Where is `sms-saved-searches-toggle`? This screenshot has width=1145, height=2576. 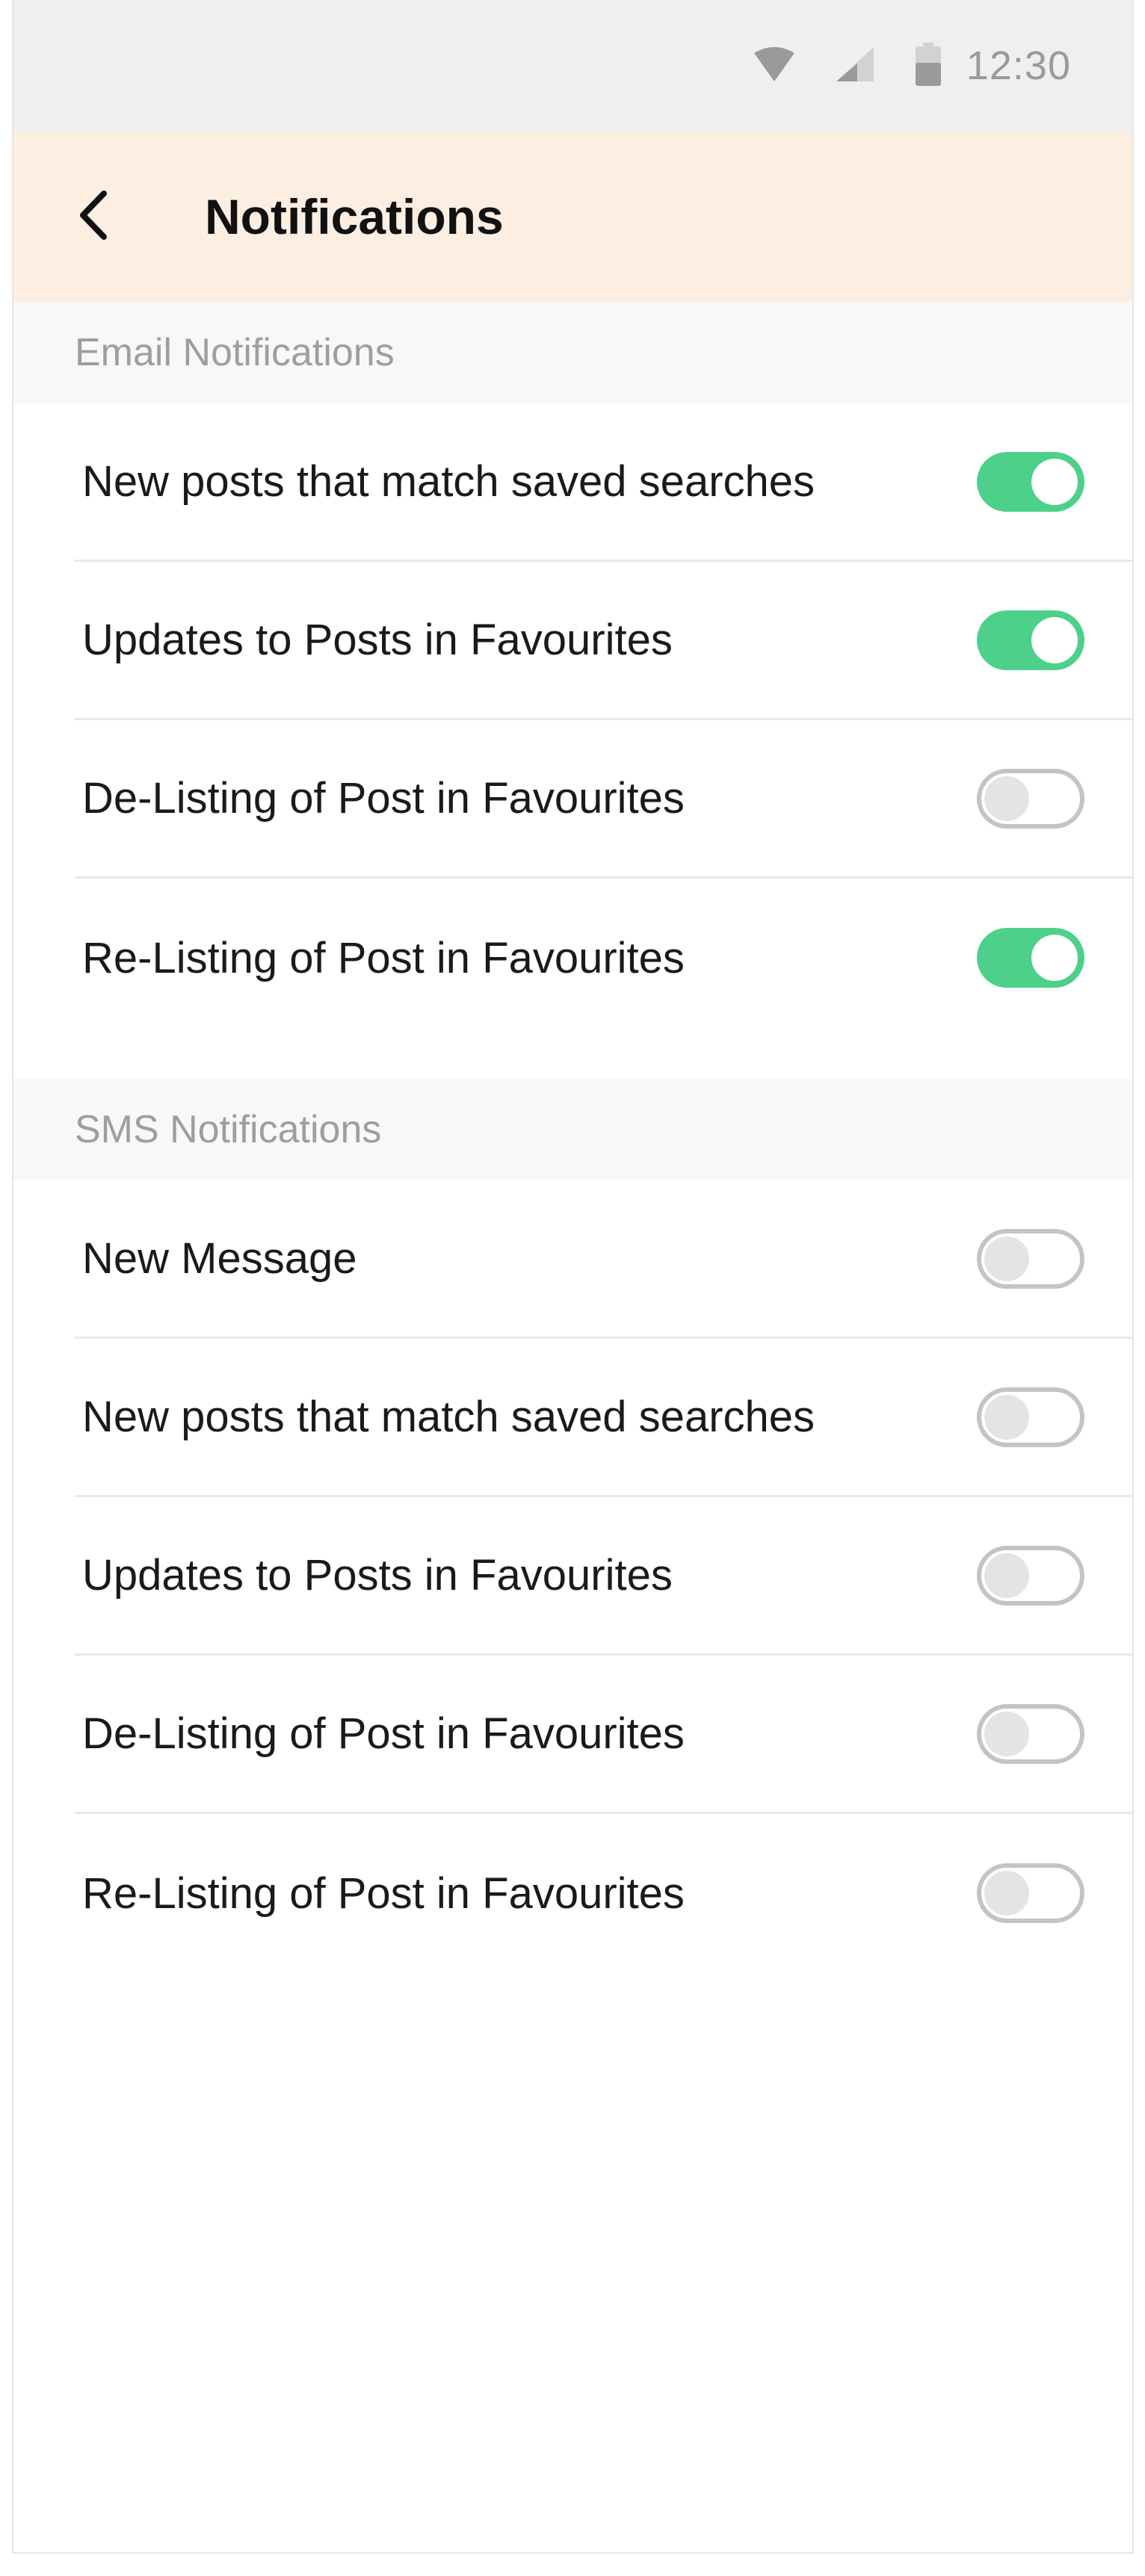
sms-saved-searches-toggle is located at coordinates (1030, 1417).